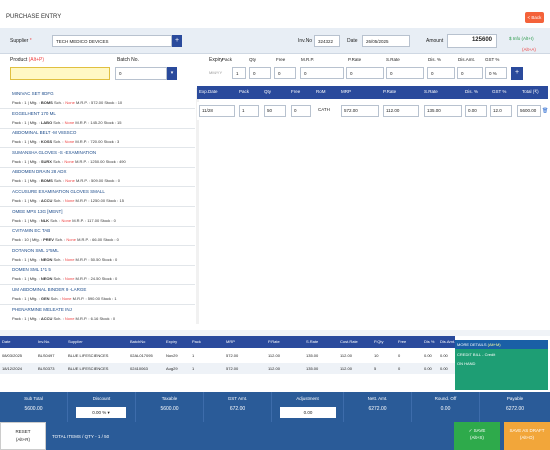 The width and height of the screenshot is (550, 450). Describe the element at coordinates (429, 341) in the screenshot. I see `history-col-header: Dis %` at that location.